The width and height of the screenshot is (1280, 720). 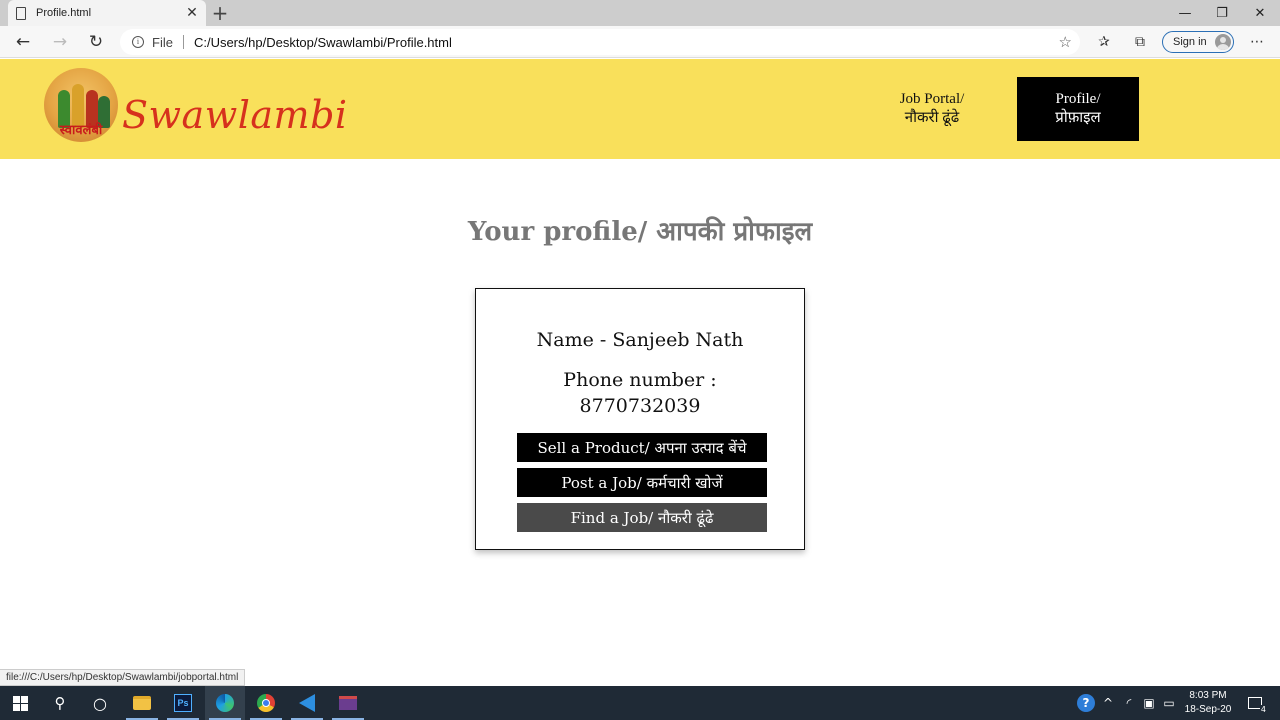 I want to click on edge-browser-icon, so click(x=225, y=703).